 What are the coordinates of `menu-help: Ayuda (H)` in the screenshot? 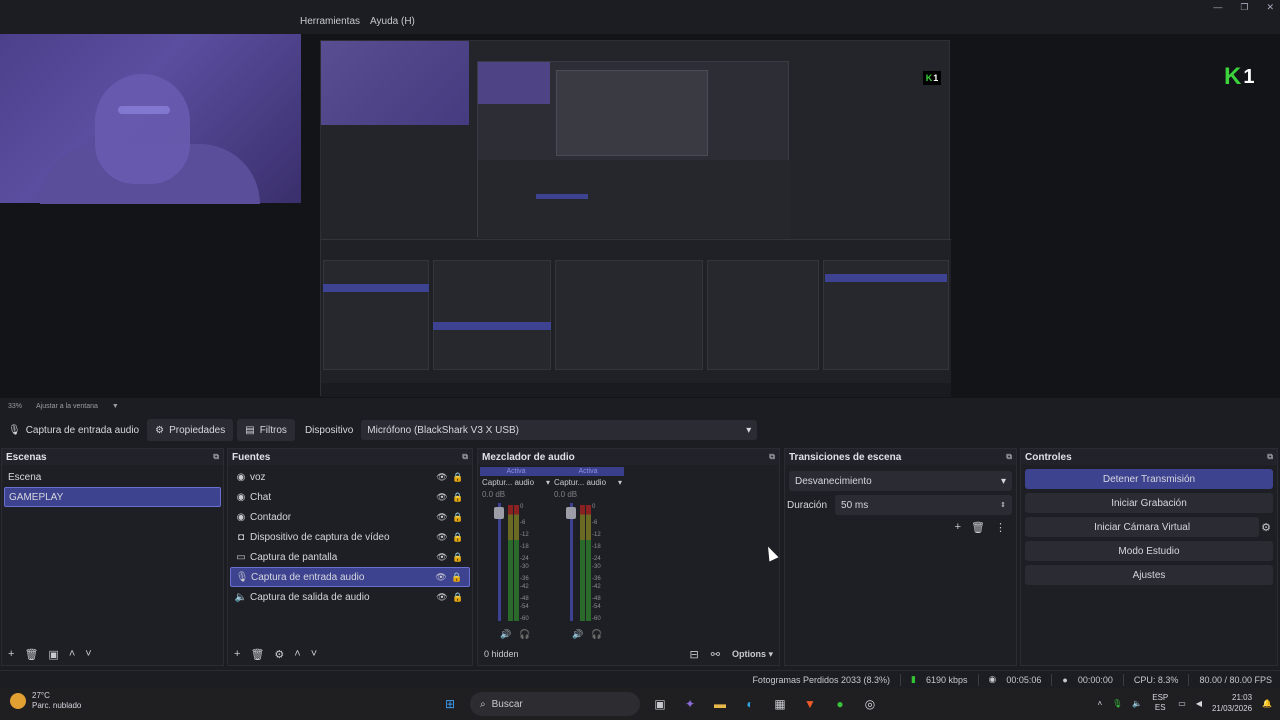 It's located at (392, 24).